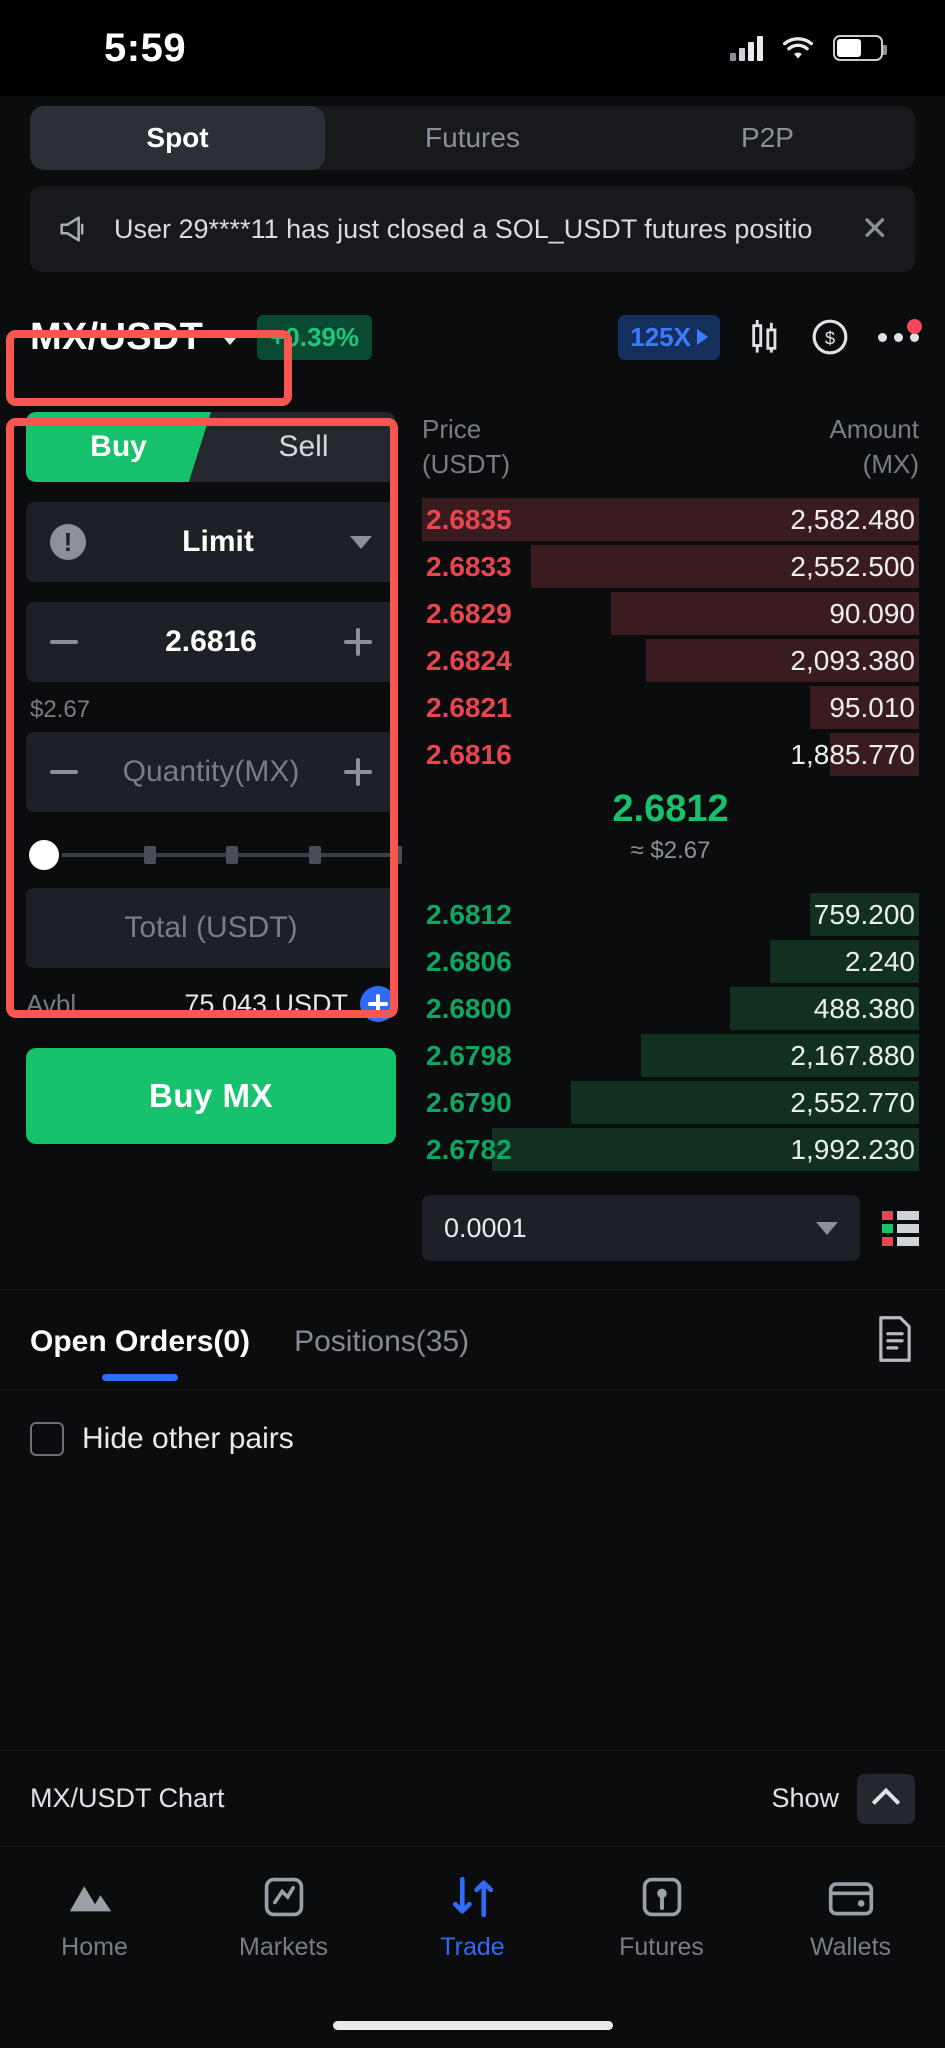  I want to click on wifi-icon, so click(798, 48).